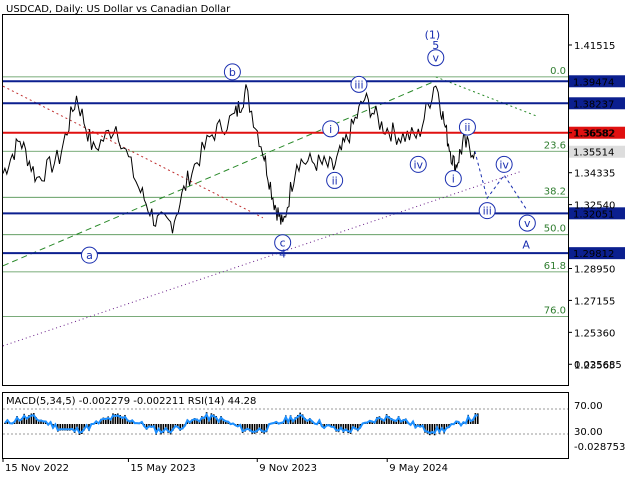 The height and width of the screenshot is (480, 640). I want to click on wave-label-1: b, so click(232, 72).